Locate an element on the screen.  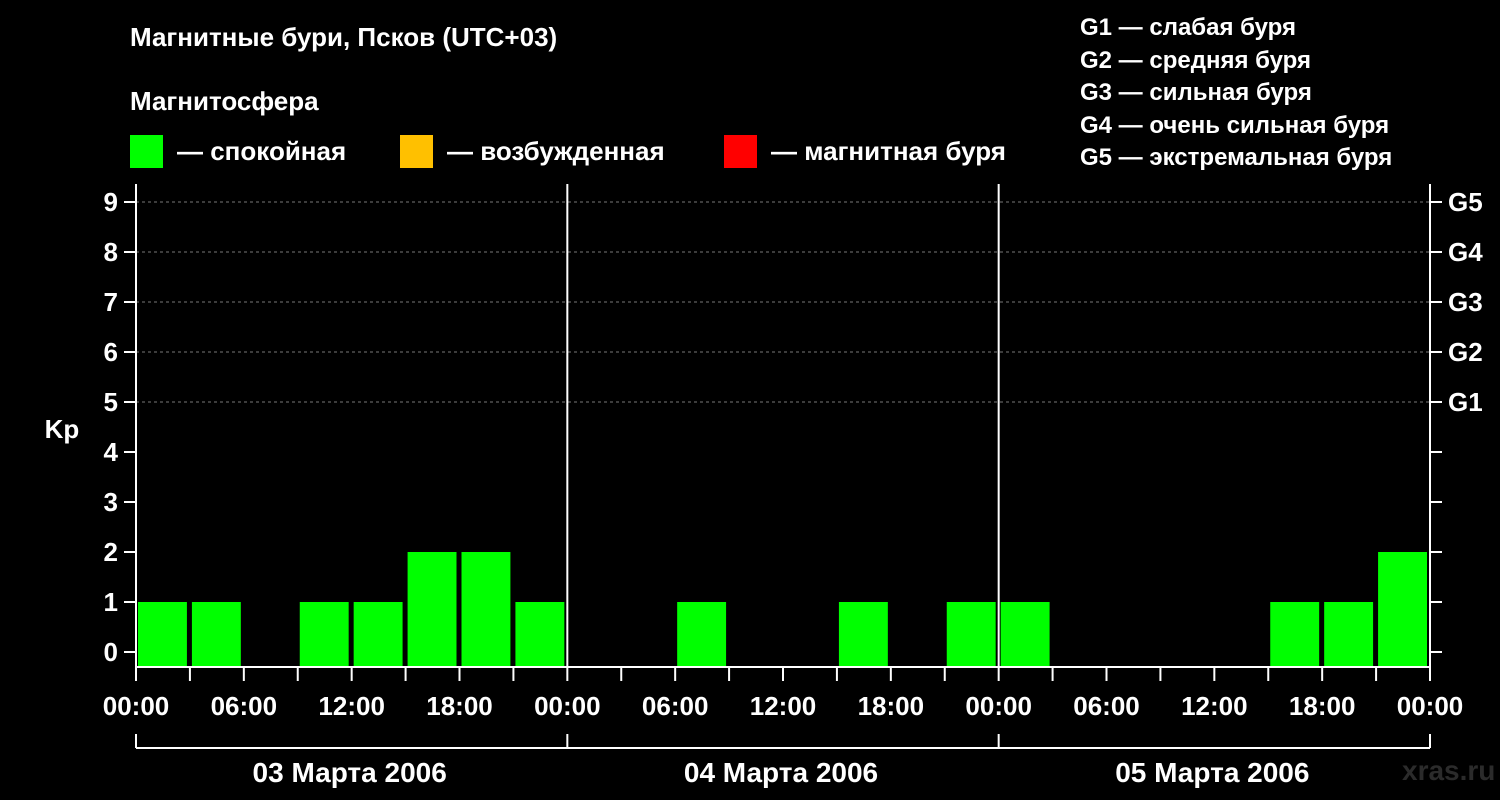
g-scale-tick-label: G1 is located at coordinates (1465, 402).